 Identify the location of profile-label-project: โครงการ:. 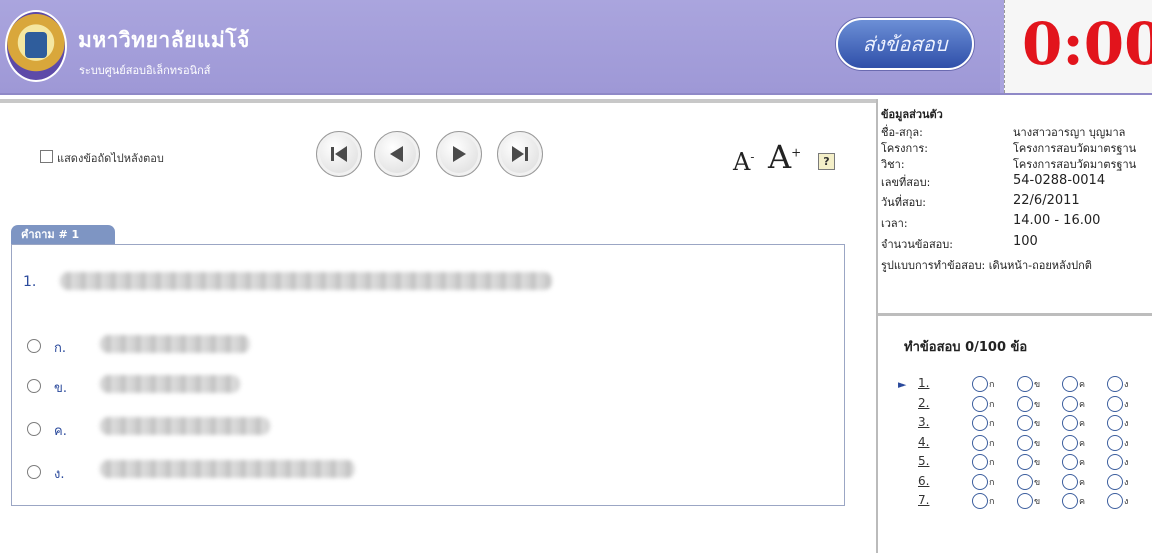
(904, 148).